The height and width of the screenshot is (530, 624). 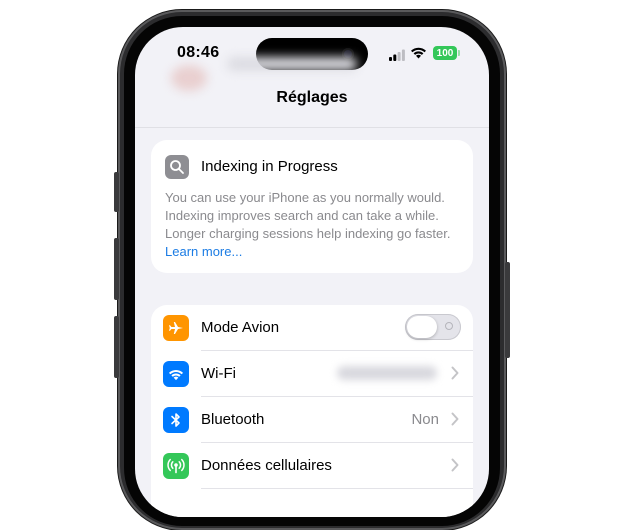 What do you see at coordinates (449, 326) in the screenshot?
I see `toggle-off-indicator` at bounding box center [449, 326].